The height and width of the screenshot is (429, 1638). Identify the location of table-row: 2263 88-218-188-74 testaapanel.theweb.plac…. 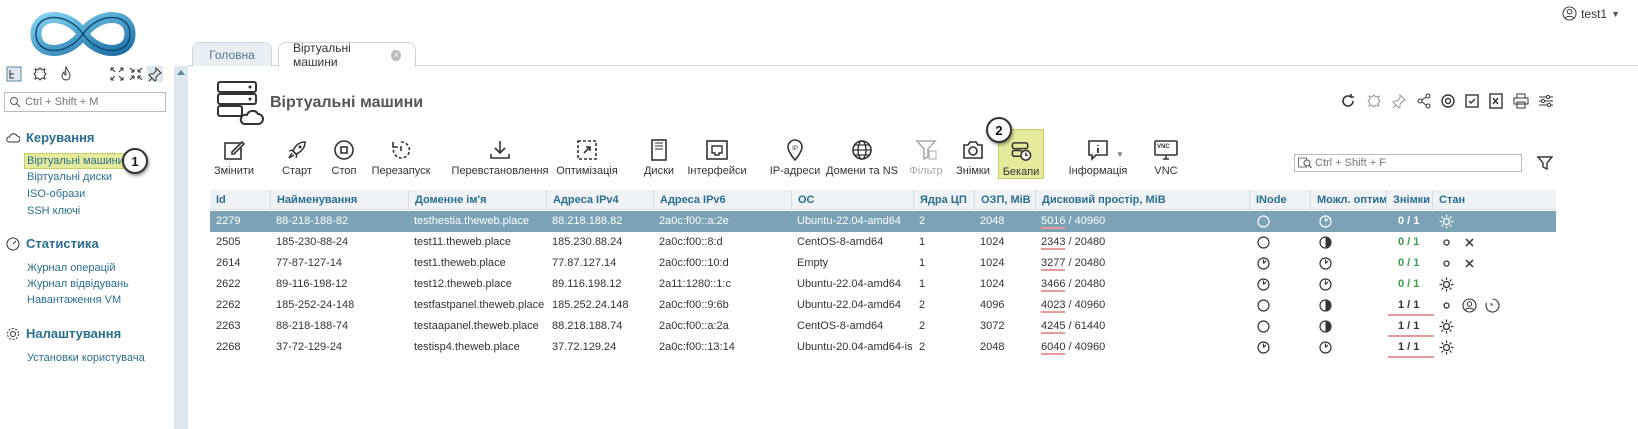
(883, 326).